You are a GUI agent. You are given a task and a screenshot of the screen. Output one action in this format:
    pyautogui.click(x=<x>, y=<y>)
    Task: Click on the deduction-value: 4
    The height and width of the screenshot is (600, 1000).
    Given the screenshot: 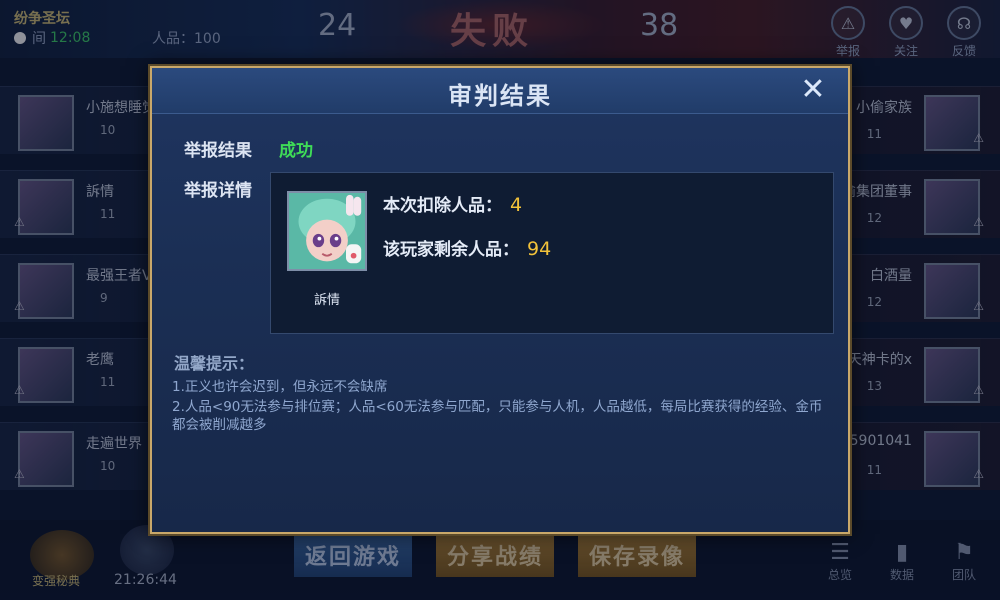 What is the action you would take?
    pyautogui.click(x=516, y=205)
    